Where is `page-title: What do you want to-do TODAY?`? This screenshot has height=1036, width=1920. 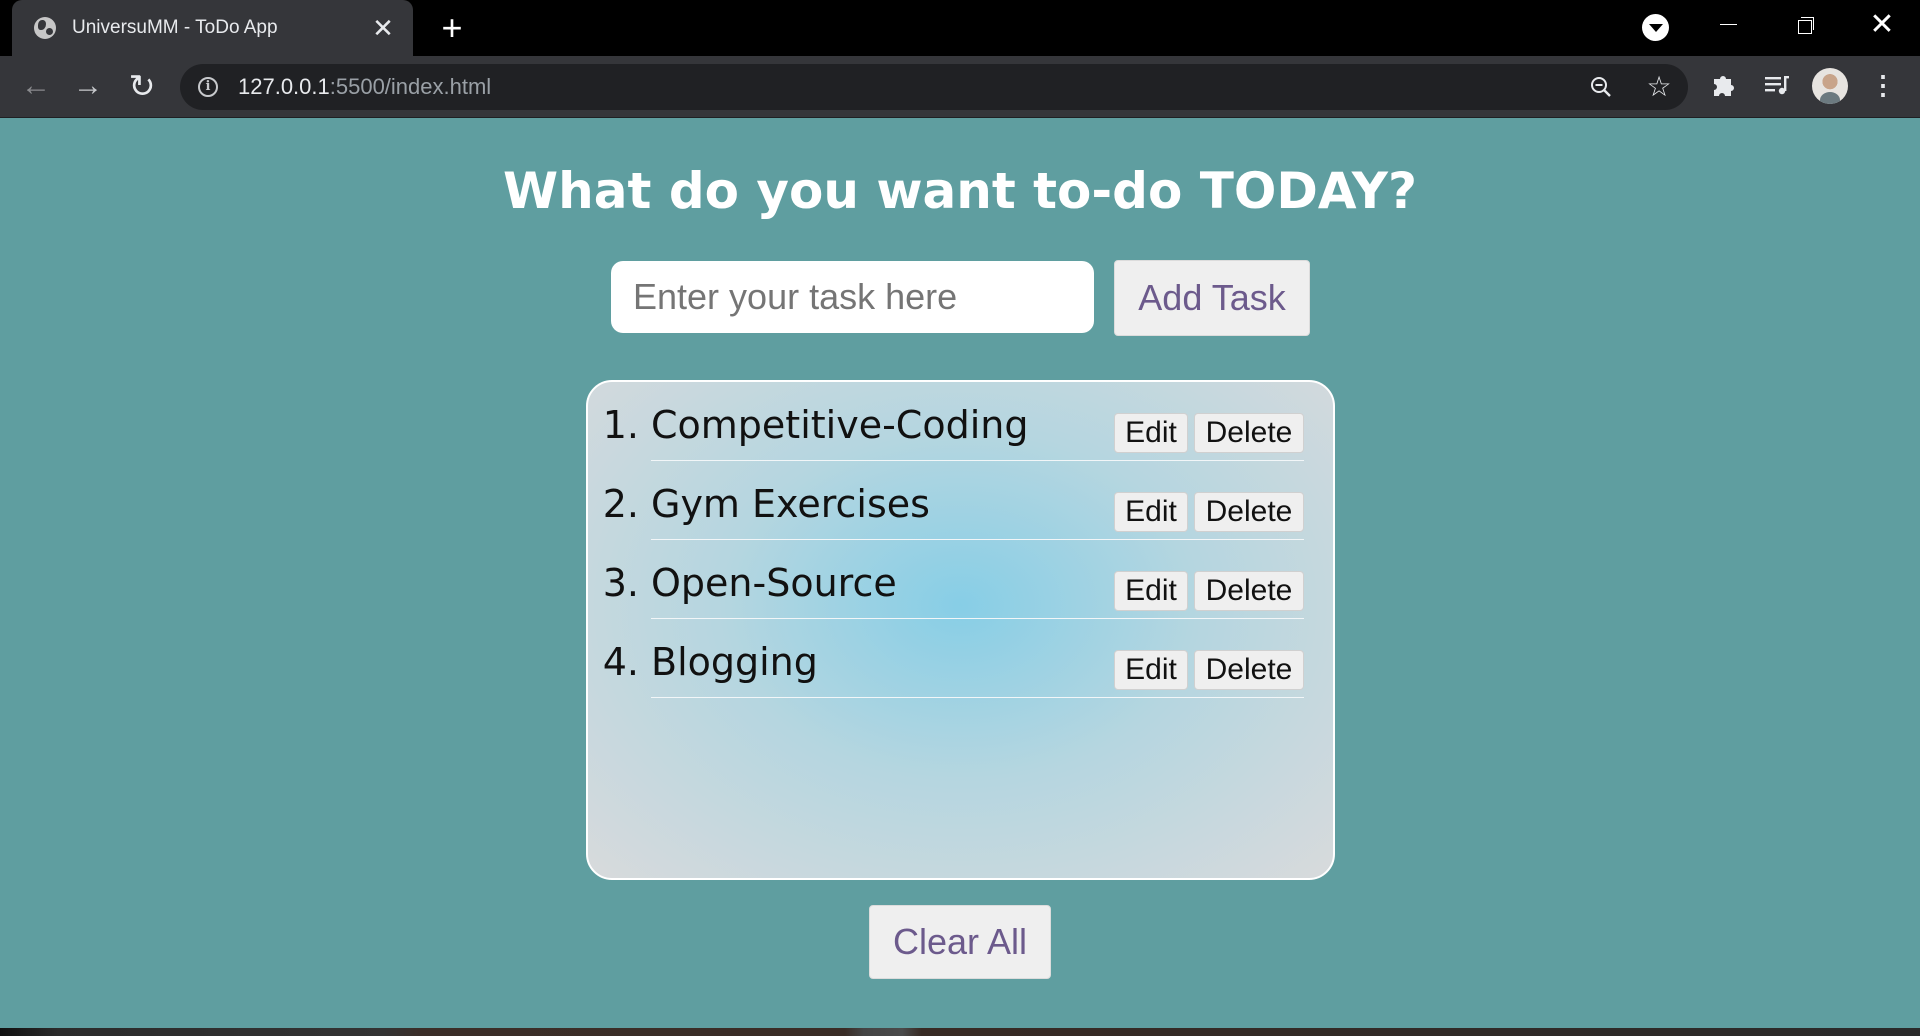 page-title: What do you want to-do TODAY? is located at coordinates (960, 191).